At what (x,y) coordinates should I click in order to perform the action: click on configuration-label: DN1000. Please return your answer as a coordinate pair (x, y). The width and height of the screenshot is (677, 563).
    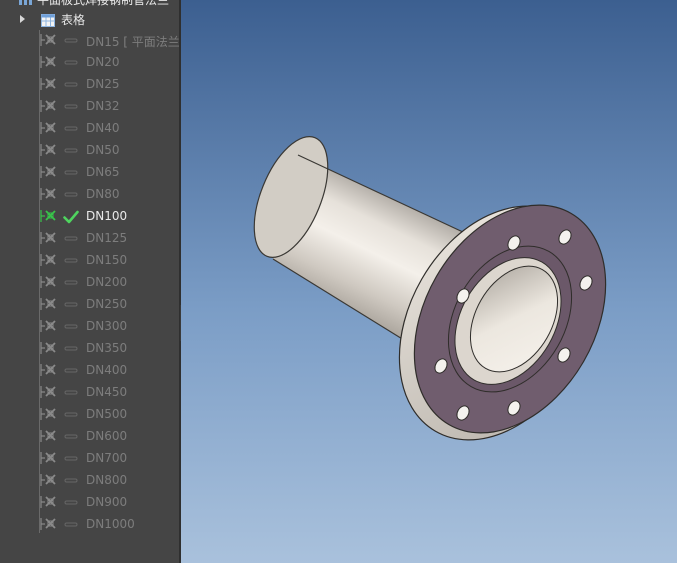
    Looking at the image, I should click on (110, 524).